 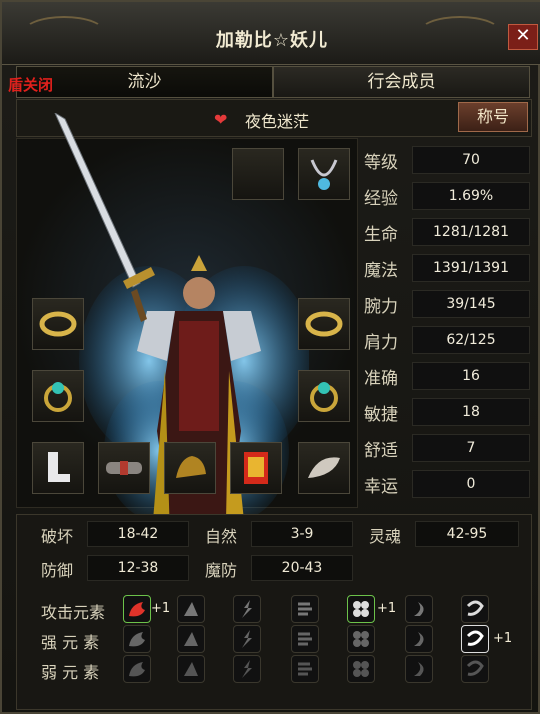 I want to click on overlay-label: 盾关闭, so click(x=30, y=84).